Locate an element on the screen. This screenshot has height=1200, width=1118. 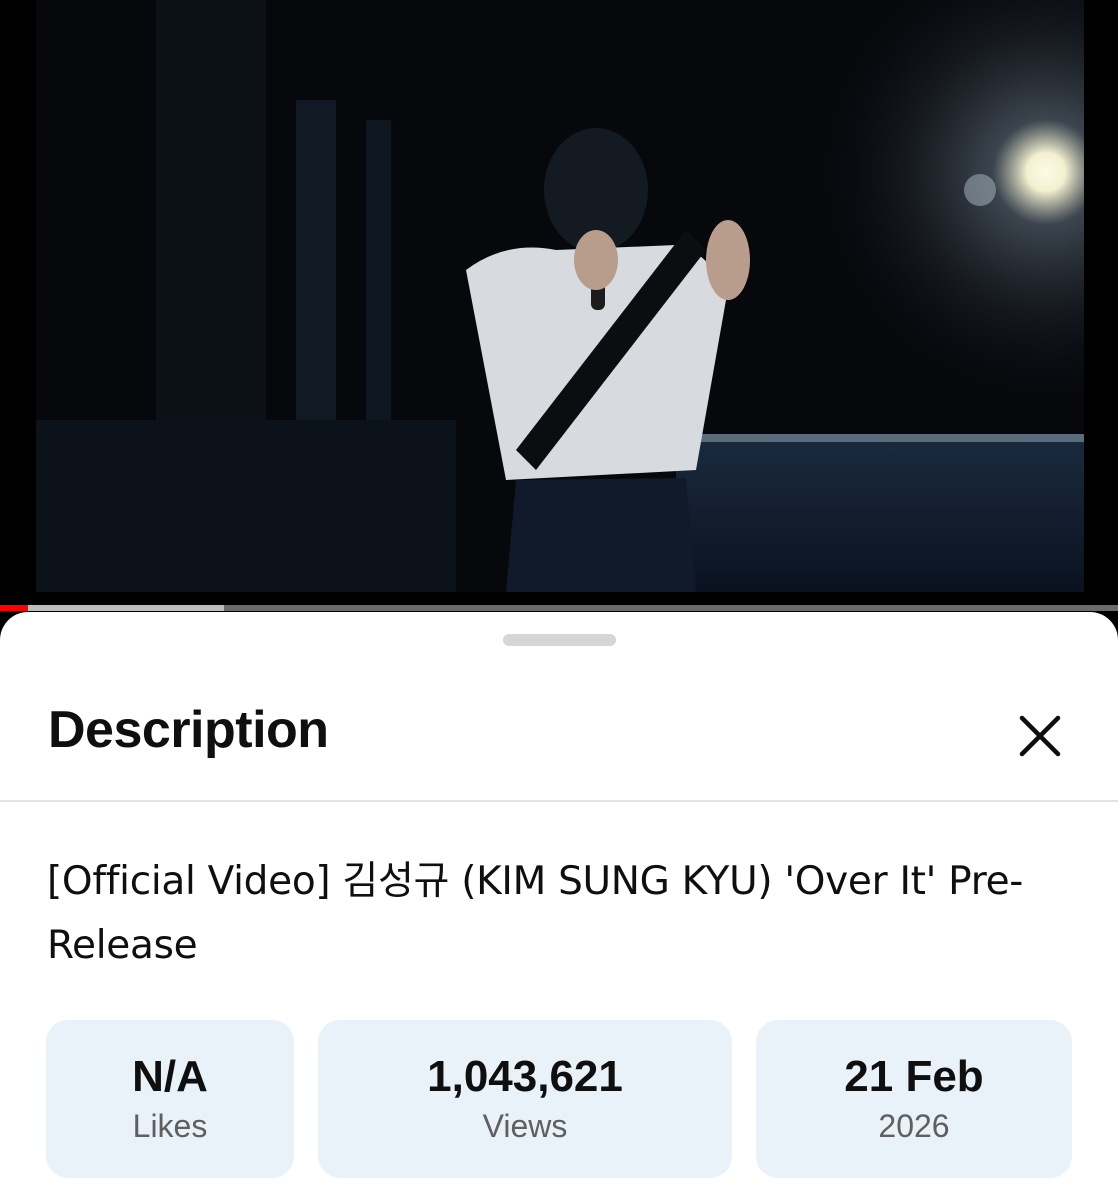
likes-stat: N/A Likes is located at coordinates (170, 1099).